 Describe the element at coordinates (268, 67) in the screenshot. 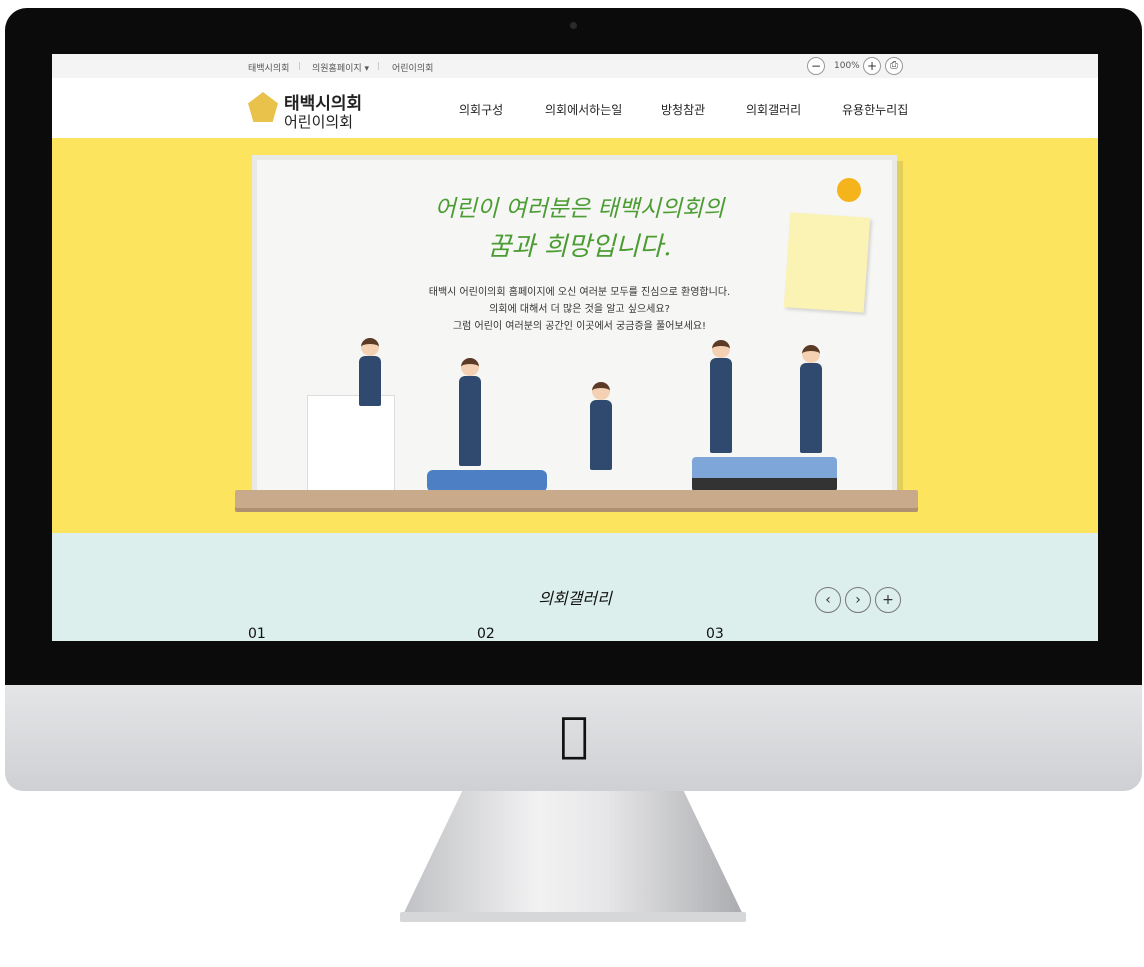

I see `link-council: 태백시의회` at that location.